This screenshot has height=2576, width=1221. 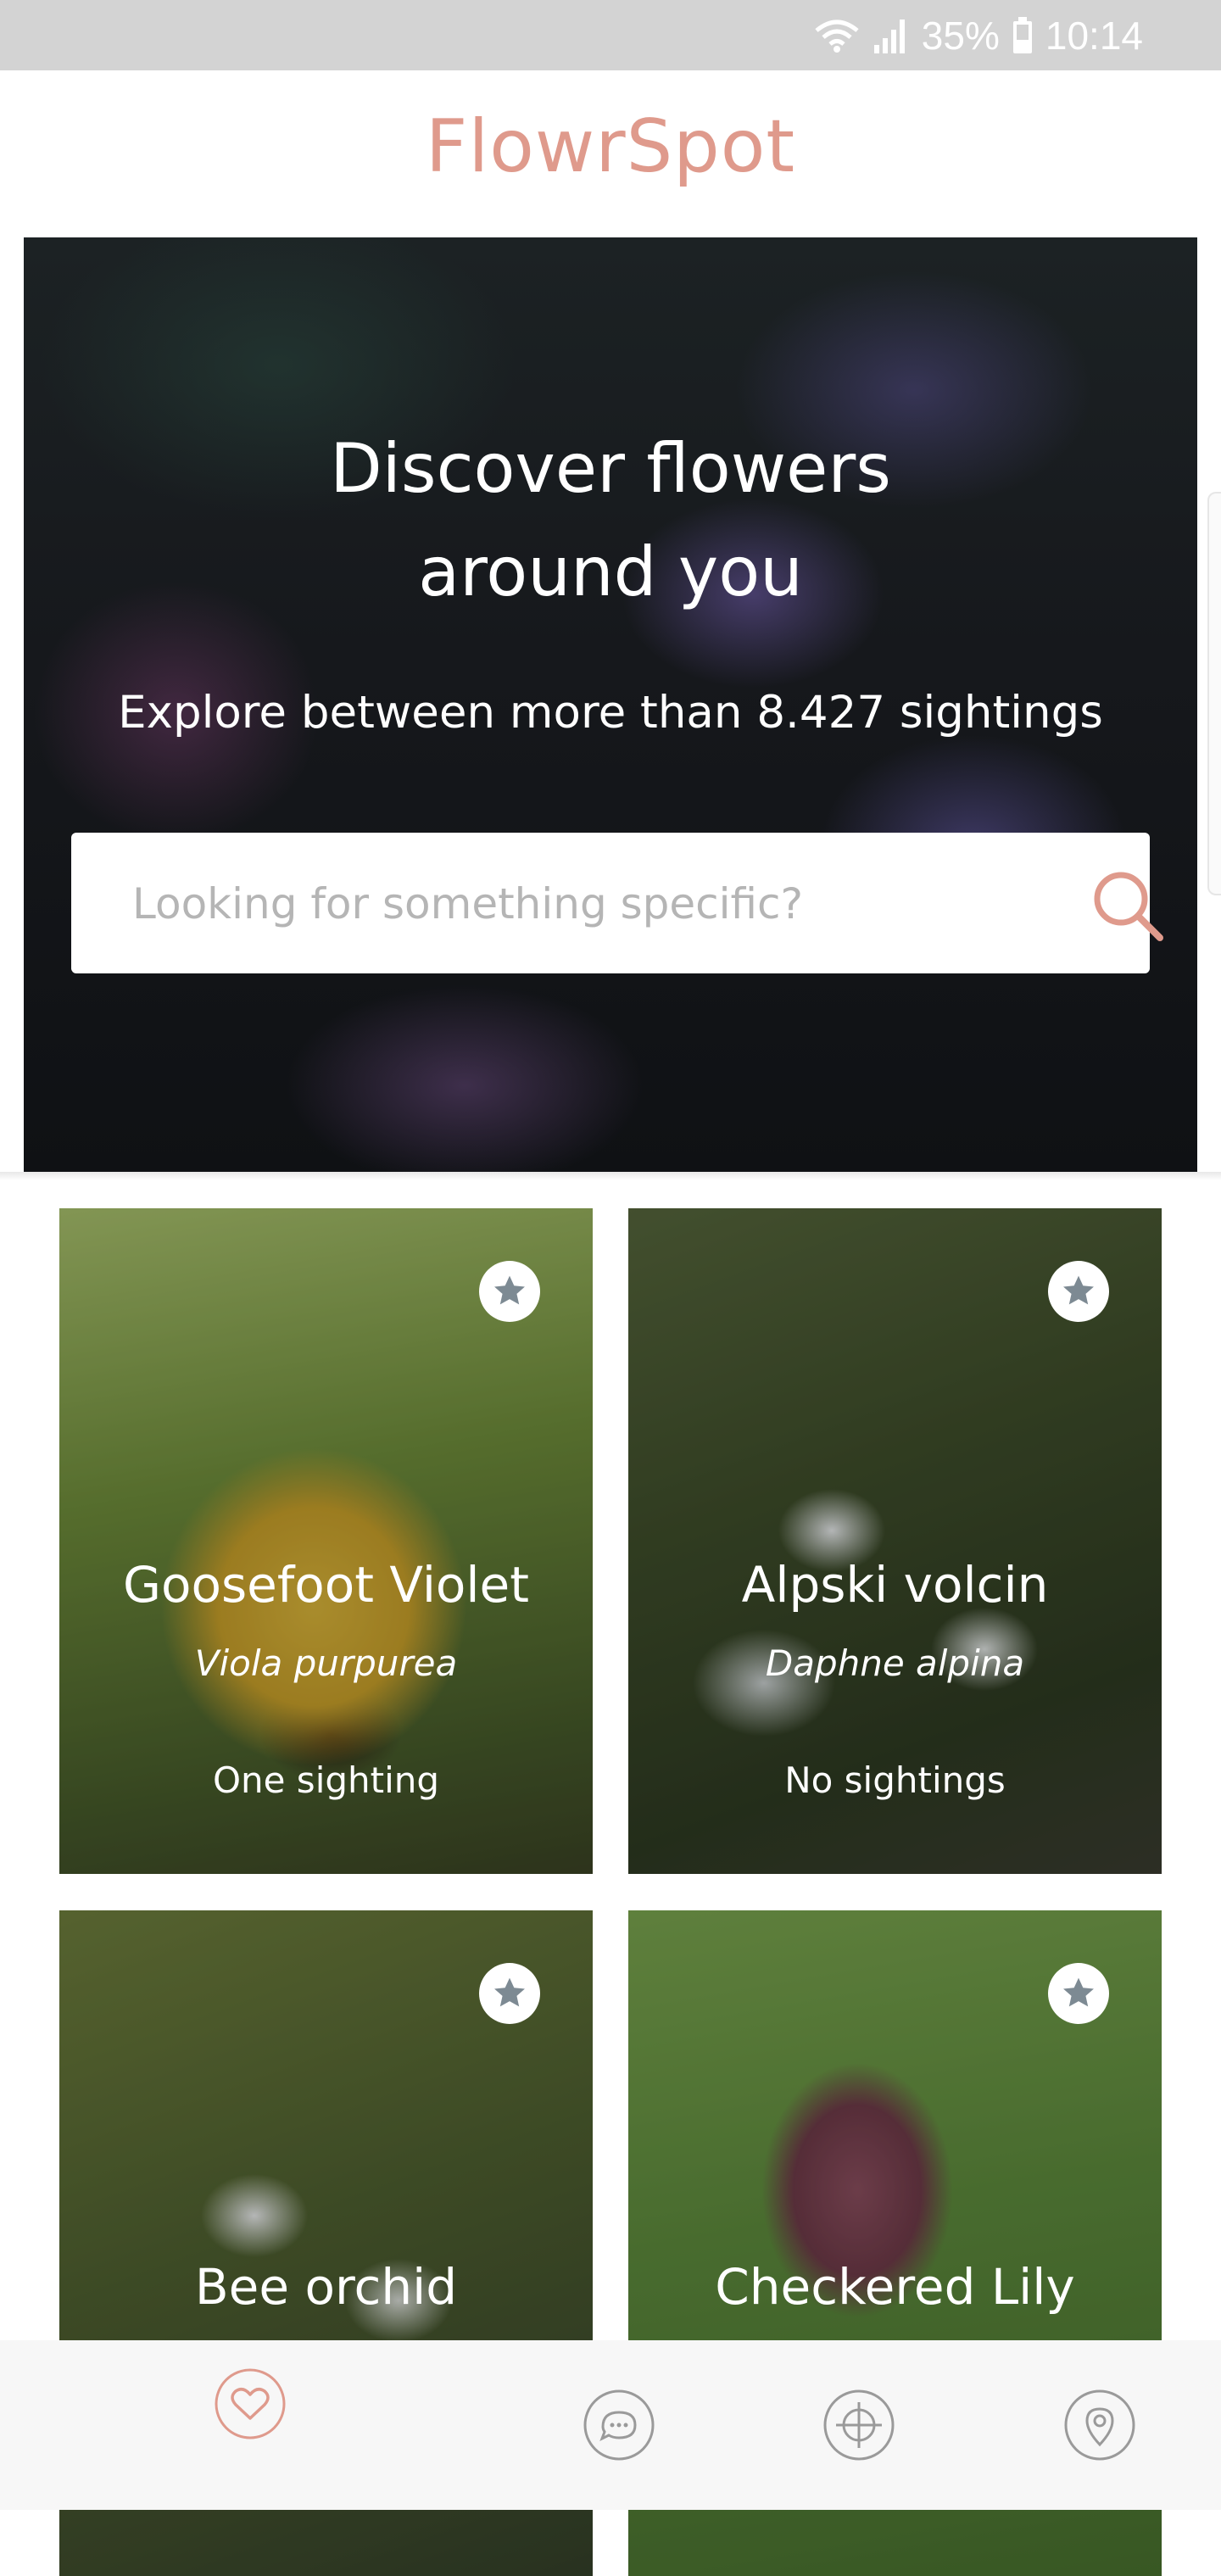 I want to click on chat-bubble-icon, so click(x=619, y=2425).